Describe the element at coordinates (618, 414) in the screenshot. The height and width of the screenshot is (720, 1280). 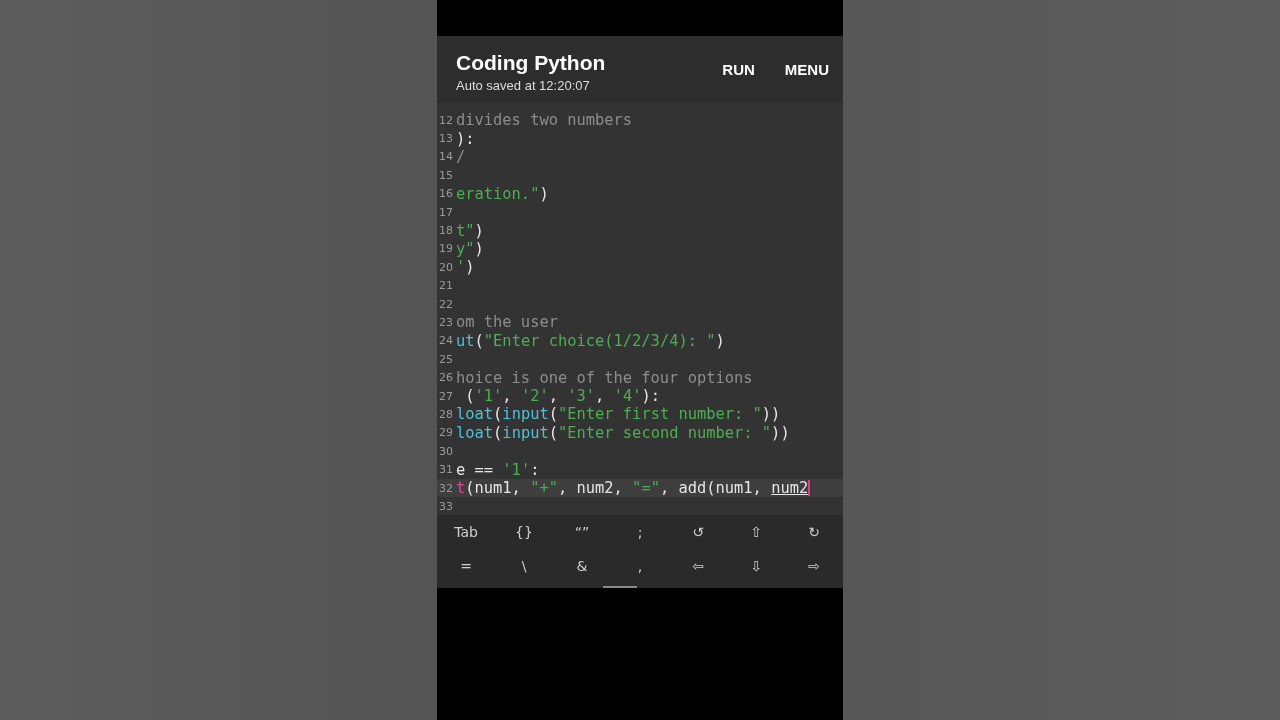
I see `code-line: loat(input("Enter first number: "))` at that location.